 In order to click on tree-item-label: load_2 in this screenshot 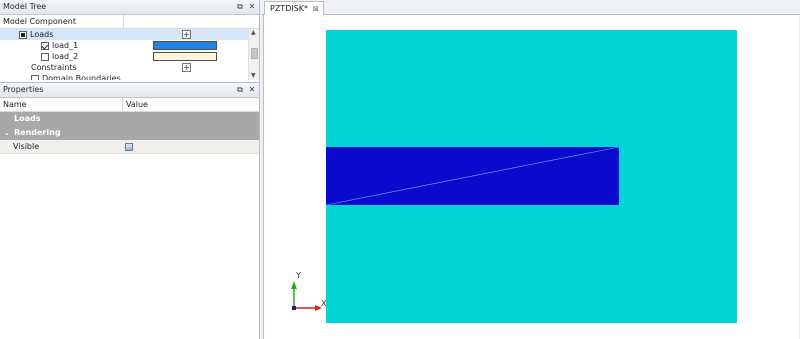, I will do `click(65, 56)`.